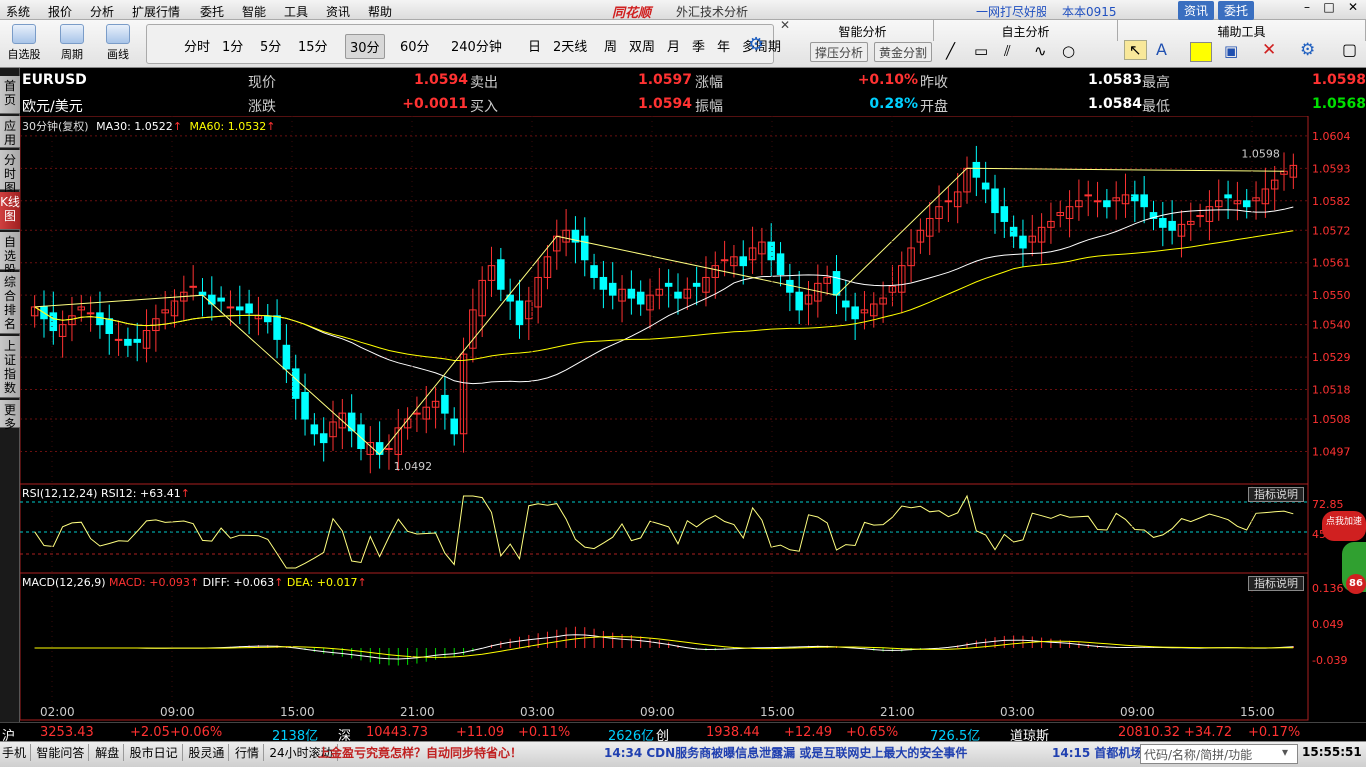 This screenshot has width=1366, height=767. I want to click on minimize-icon: –, so click(1307, 7).